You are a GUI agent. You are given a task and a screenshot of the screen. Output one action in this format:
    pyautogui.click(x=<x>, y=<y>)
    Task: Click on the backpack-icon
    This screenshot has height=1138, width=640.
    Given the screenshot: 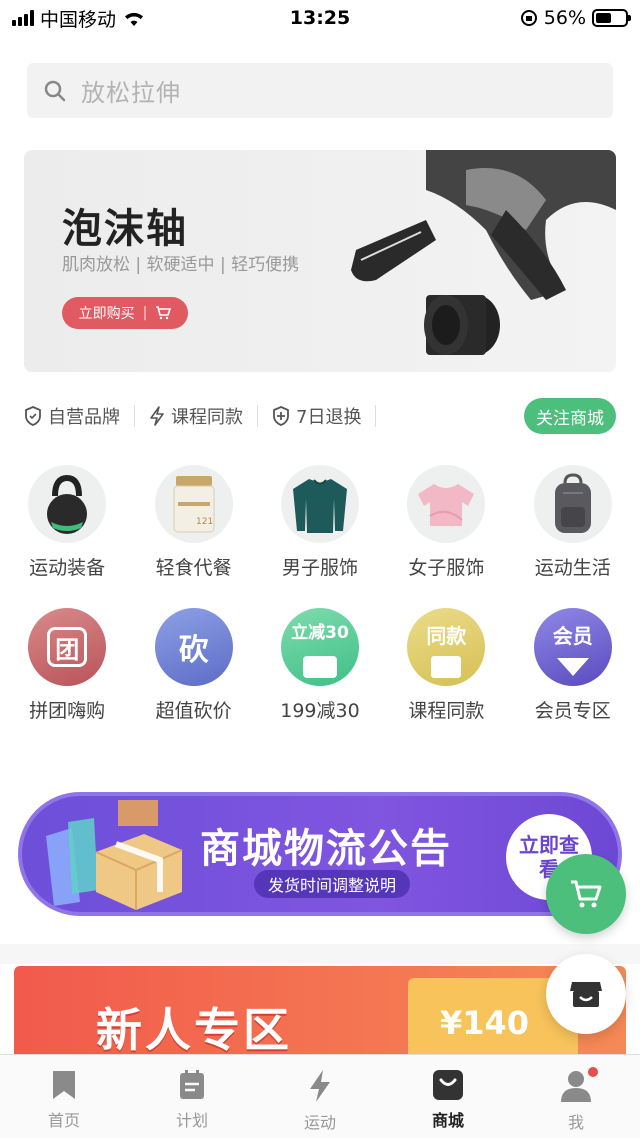 What is the action you would take?
    pyautogui.click(x=572, y=503)
    